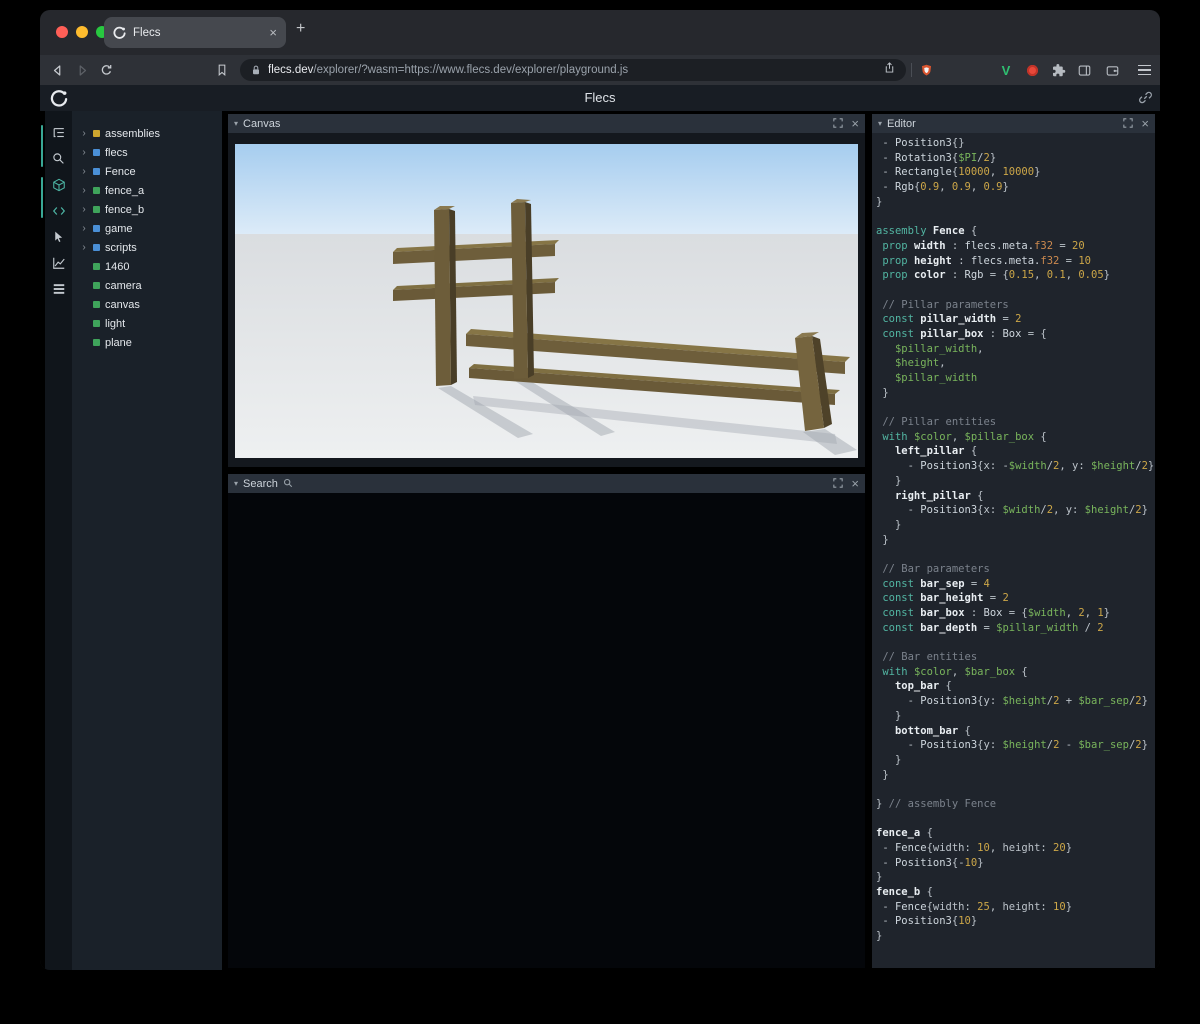 The height and width of the screenshot is (1024, 1200). What do you see at coordinates (983, 245) in the screenshot?
I see `code-line: prop width : flecs.meta.f32 = 20` at bounding box center [983, 245].